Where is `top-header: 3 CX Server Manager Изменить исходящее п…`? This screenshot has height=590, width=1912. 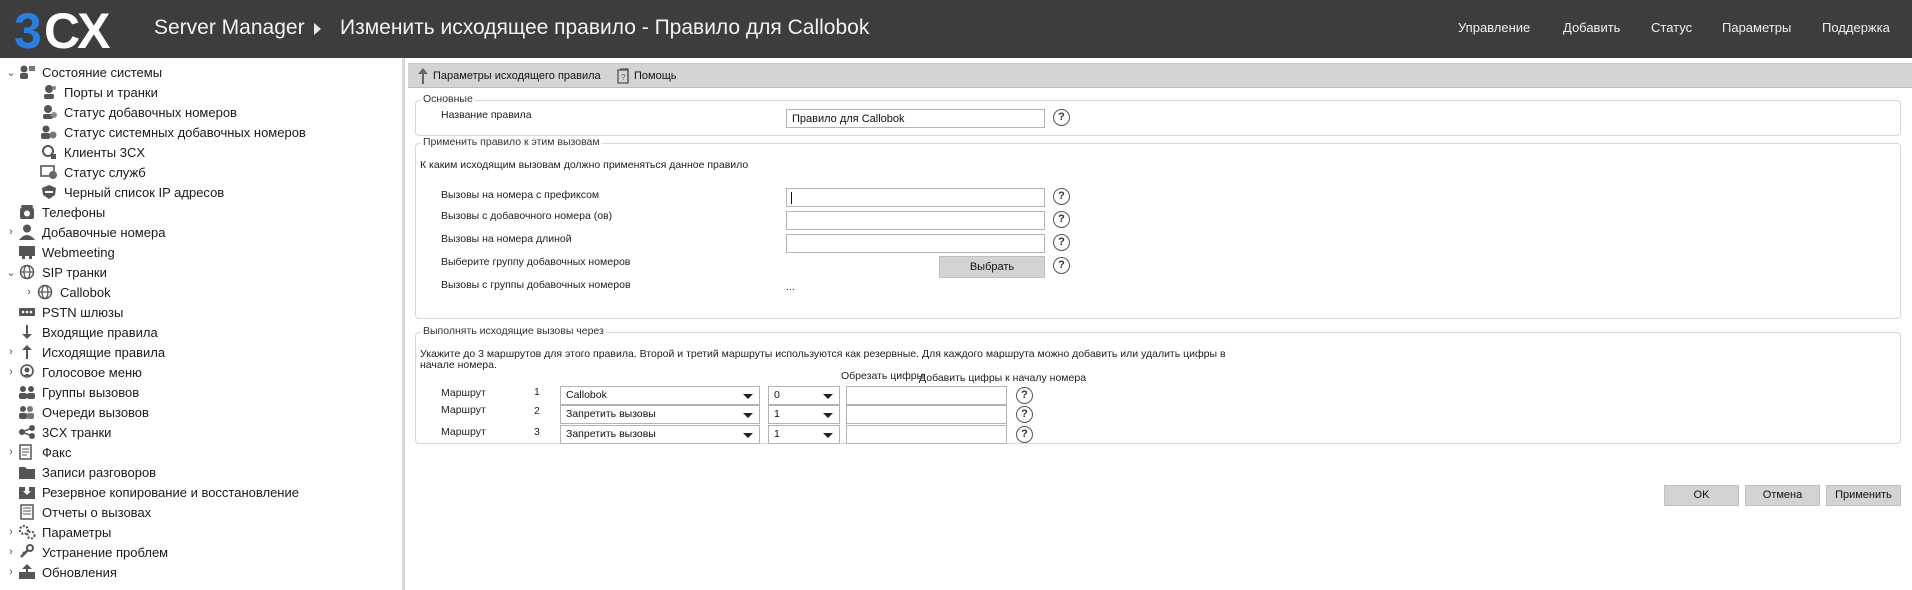
top-header: 3 CX Server Manager Изменить исходящее п… is located at coordinates (956, 29).